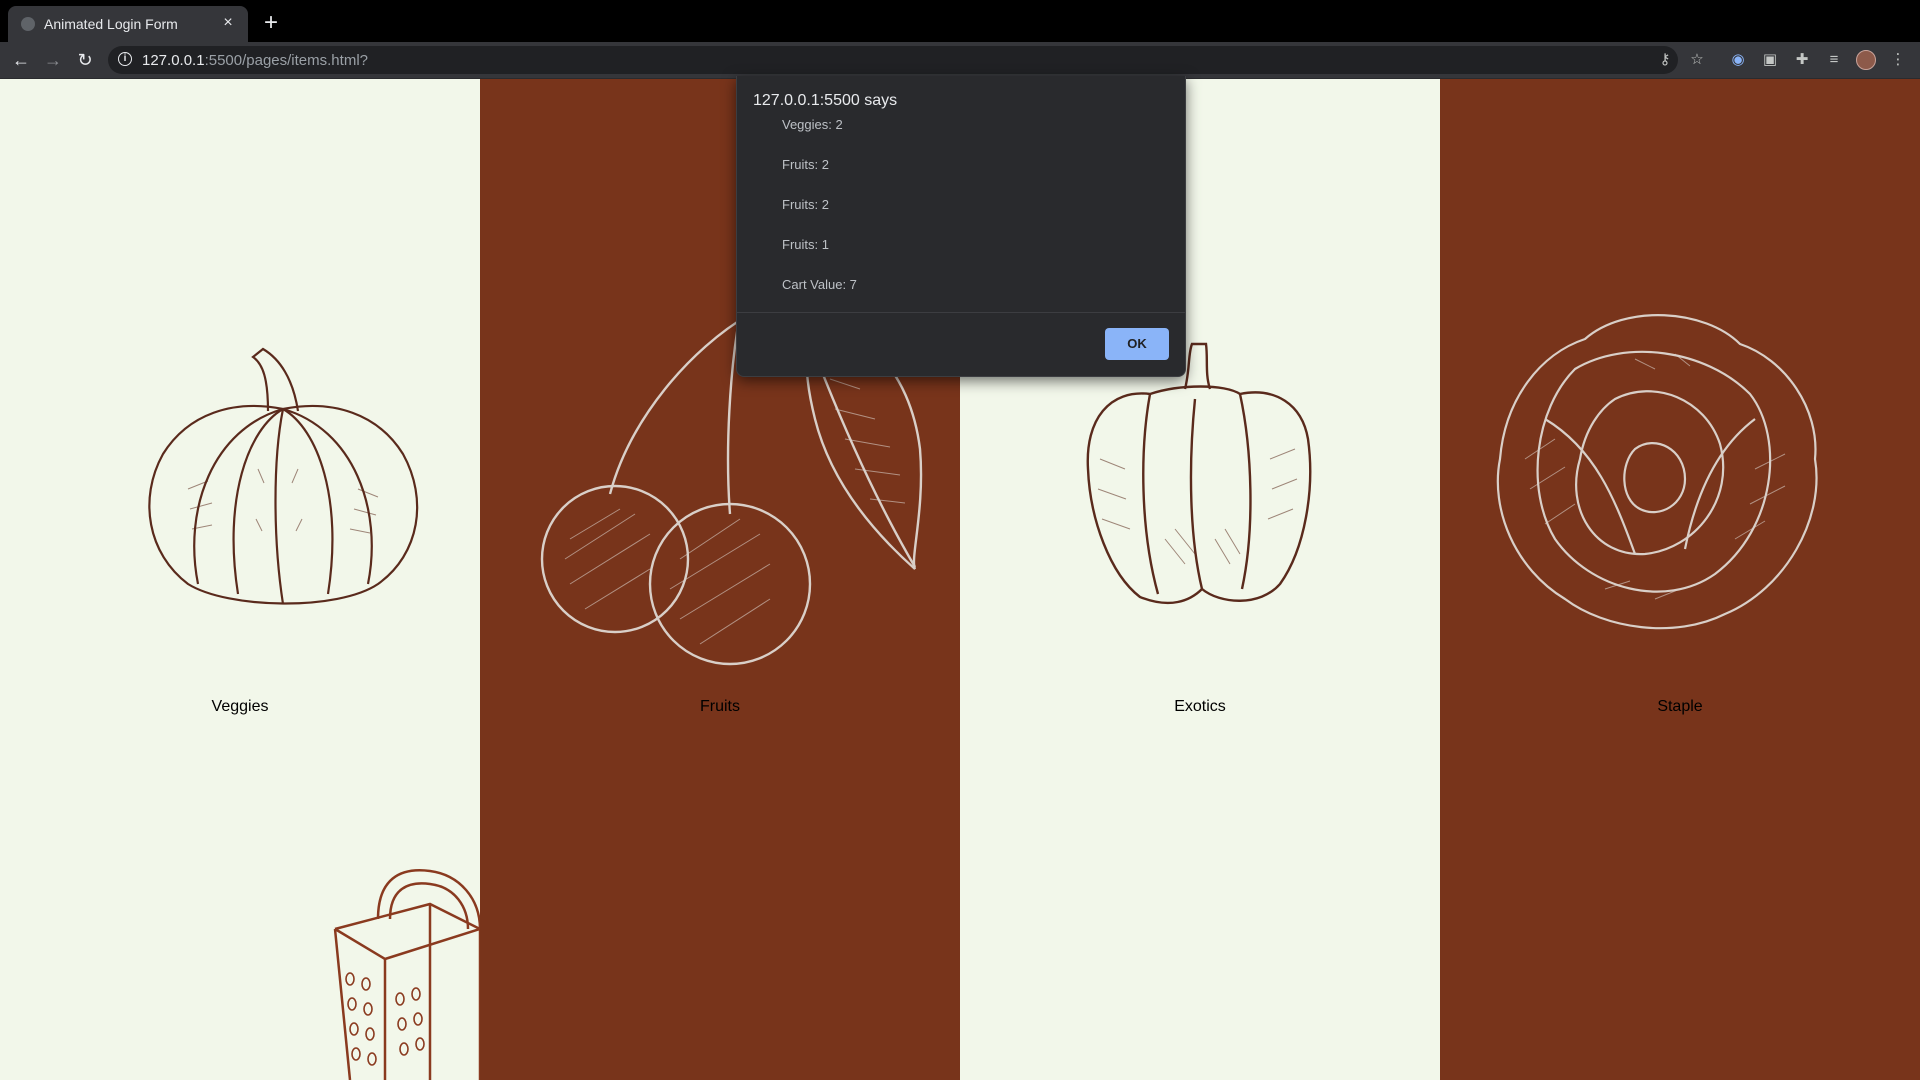 The width and height of the screenshot is (1920, 1080). I want to click on globe-icon, so click(28, 24).